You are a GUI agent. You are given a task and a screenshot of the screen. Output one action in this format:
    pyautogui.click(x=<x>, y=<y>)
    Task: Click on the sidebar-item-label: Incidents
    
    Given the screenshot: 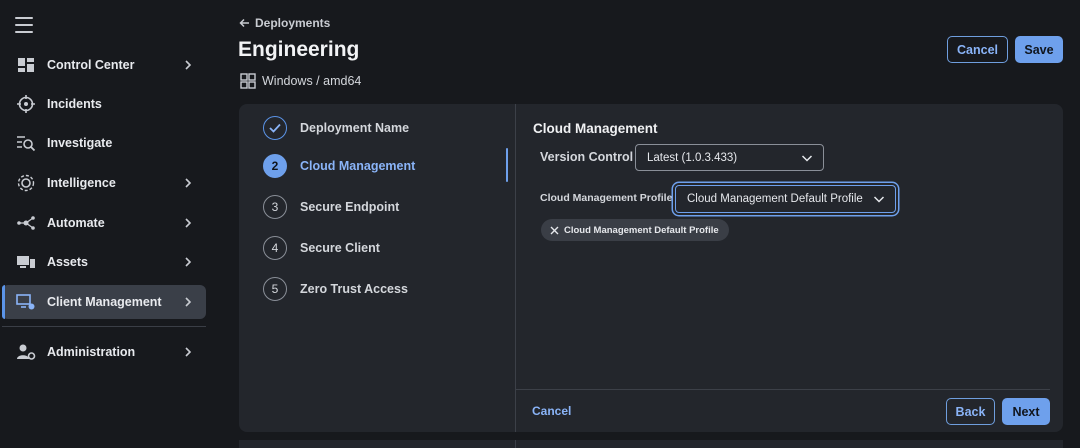 What is the action you would take?
    pyautogui.click(x=74, y=104)
    